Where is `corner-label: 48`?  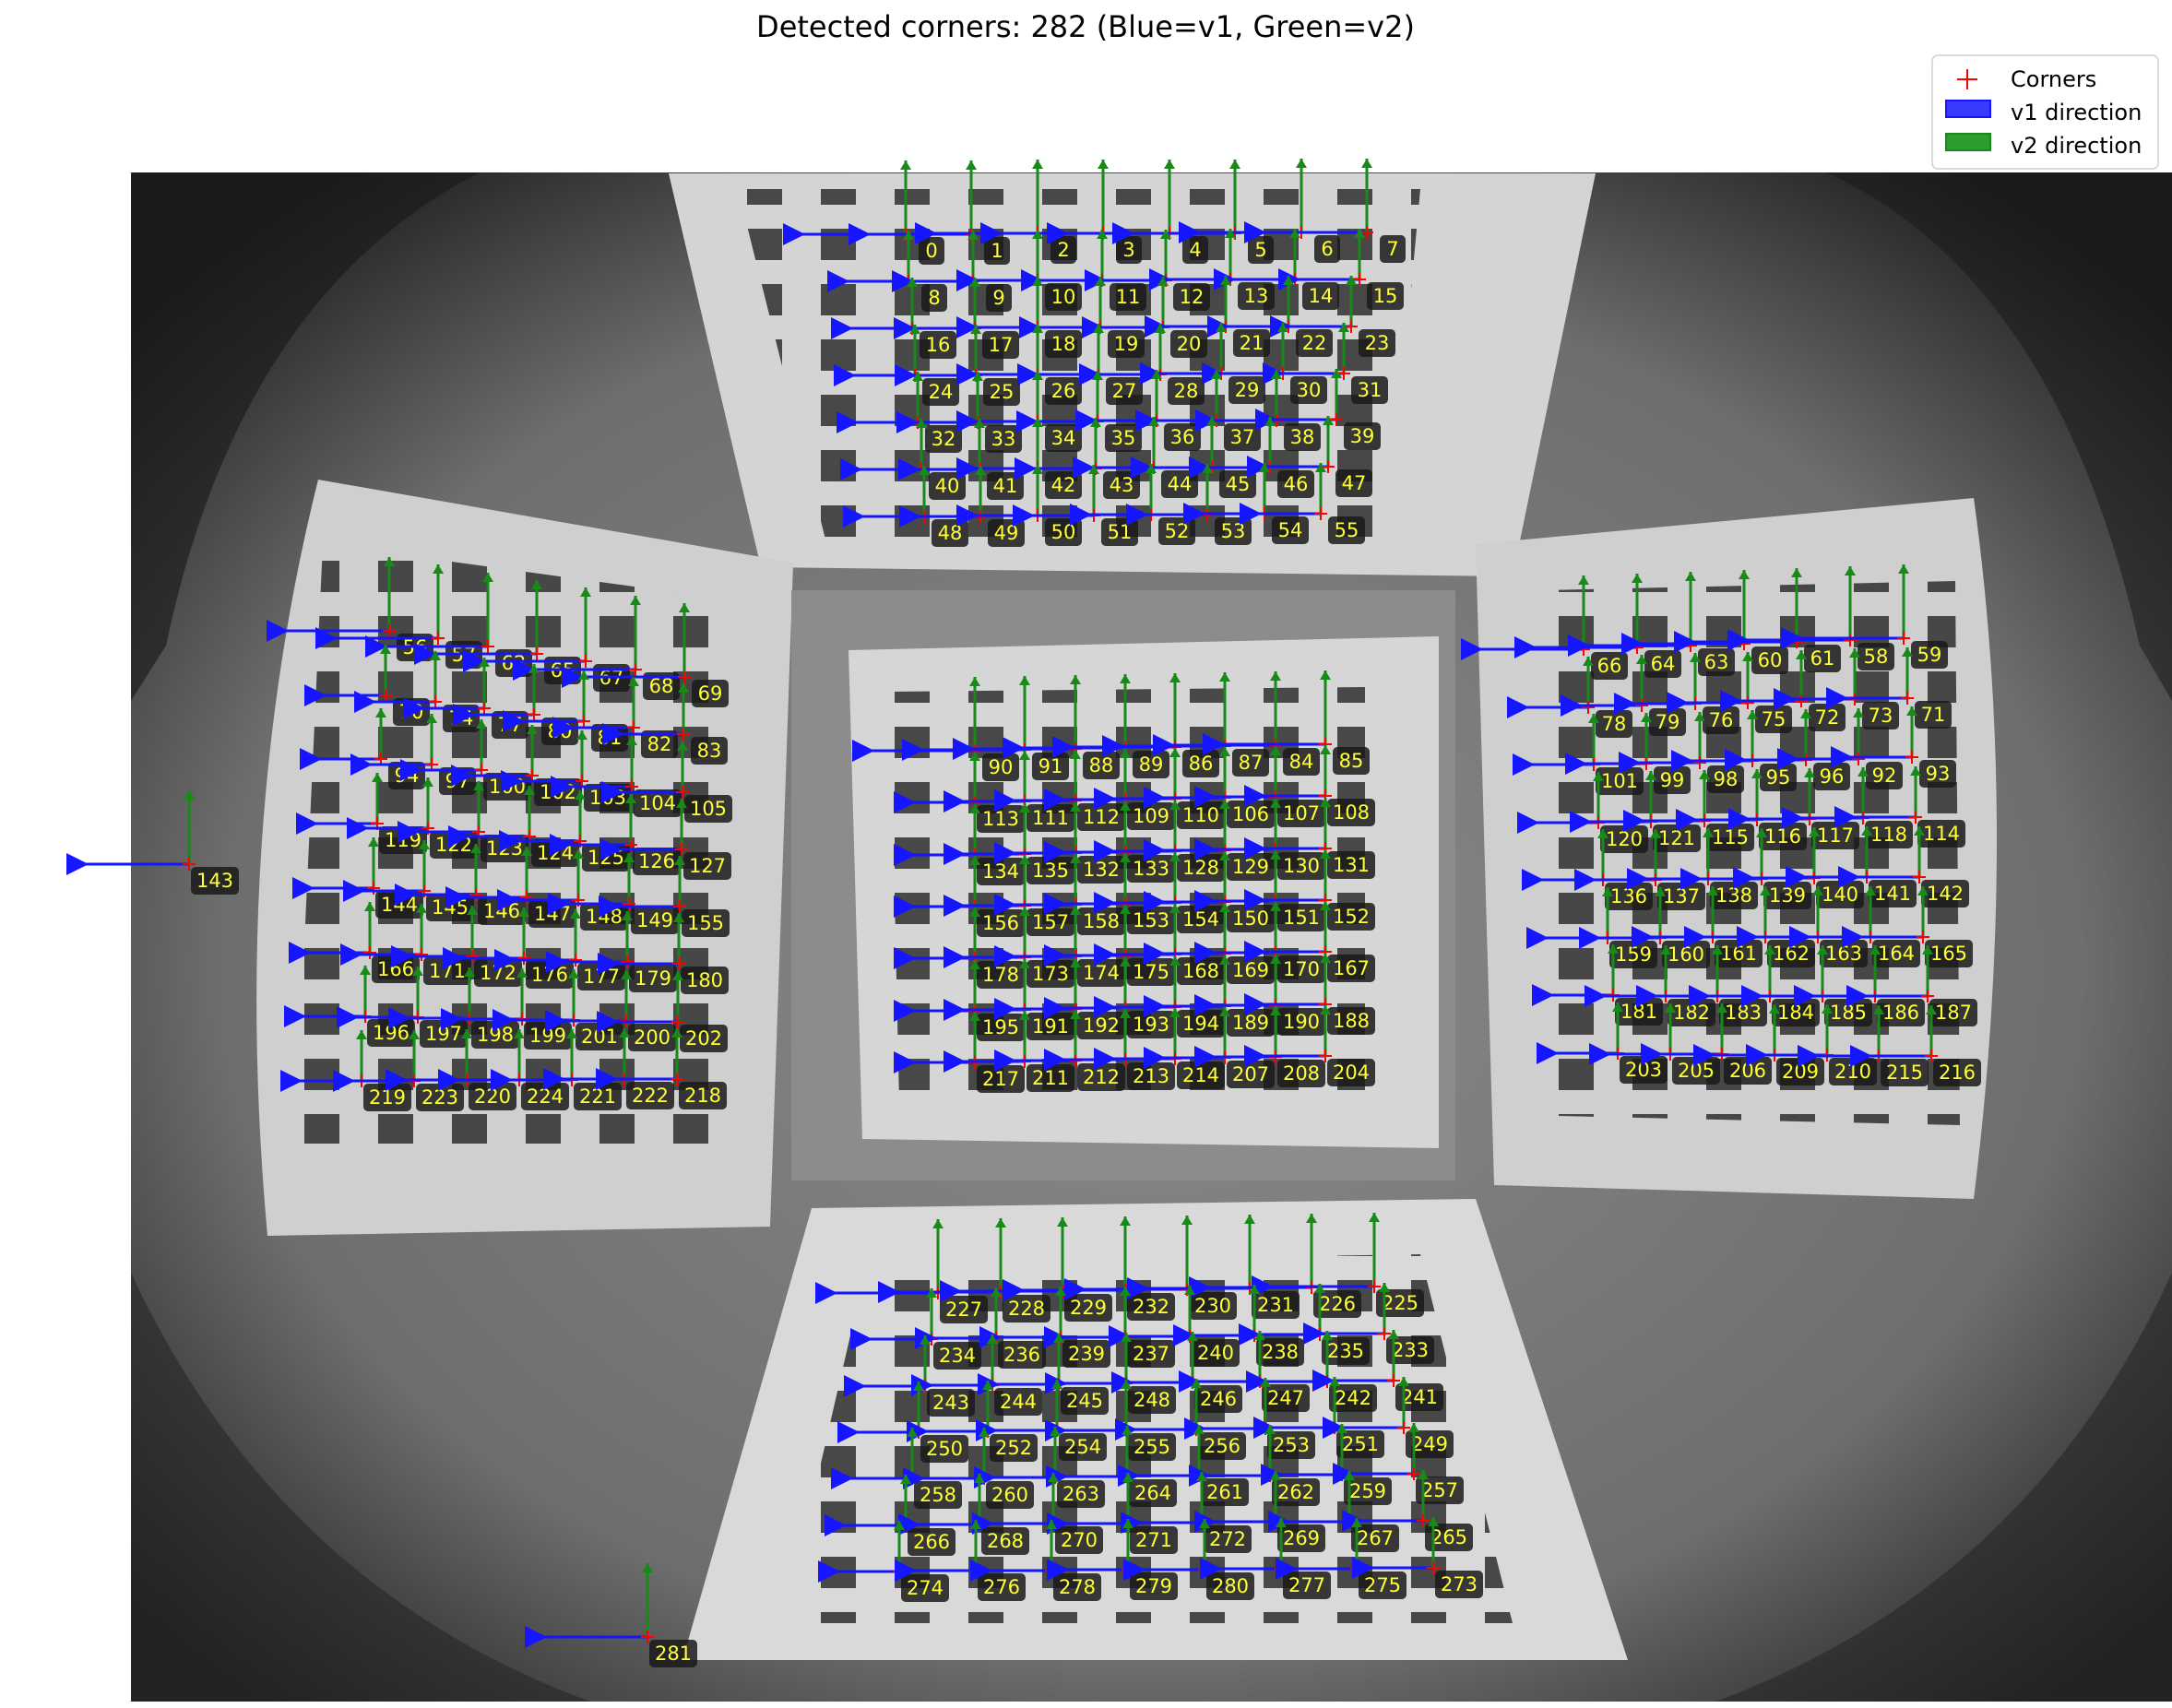
corner-label: 48 is located at coordinates (950, 533).